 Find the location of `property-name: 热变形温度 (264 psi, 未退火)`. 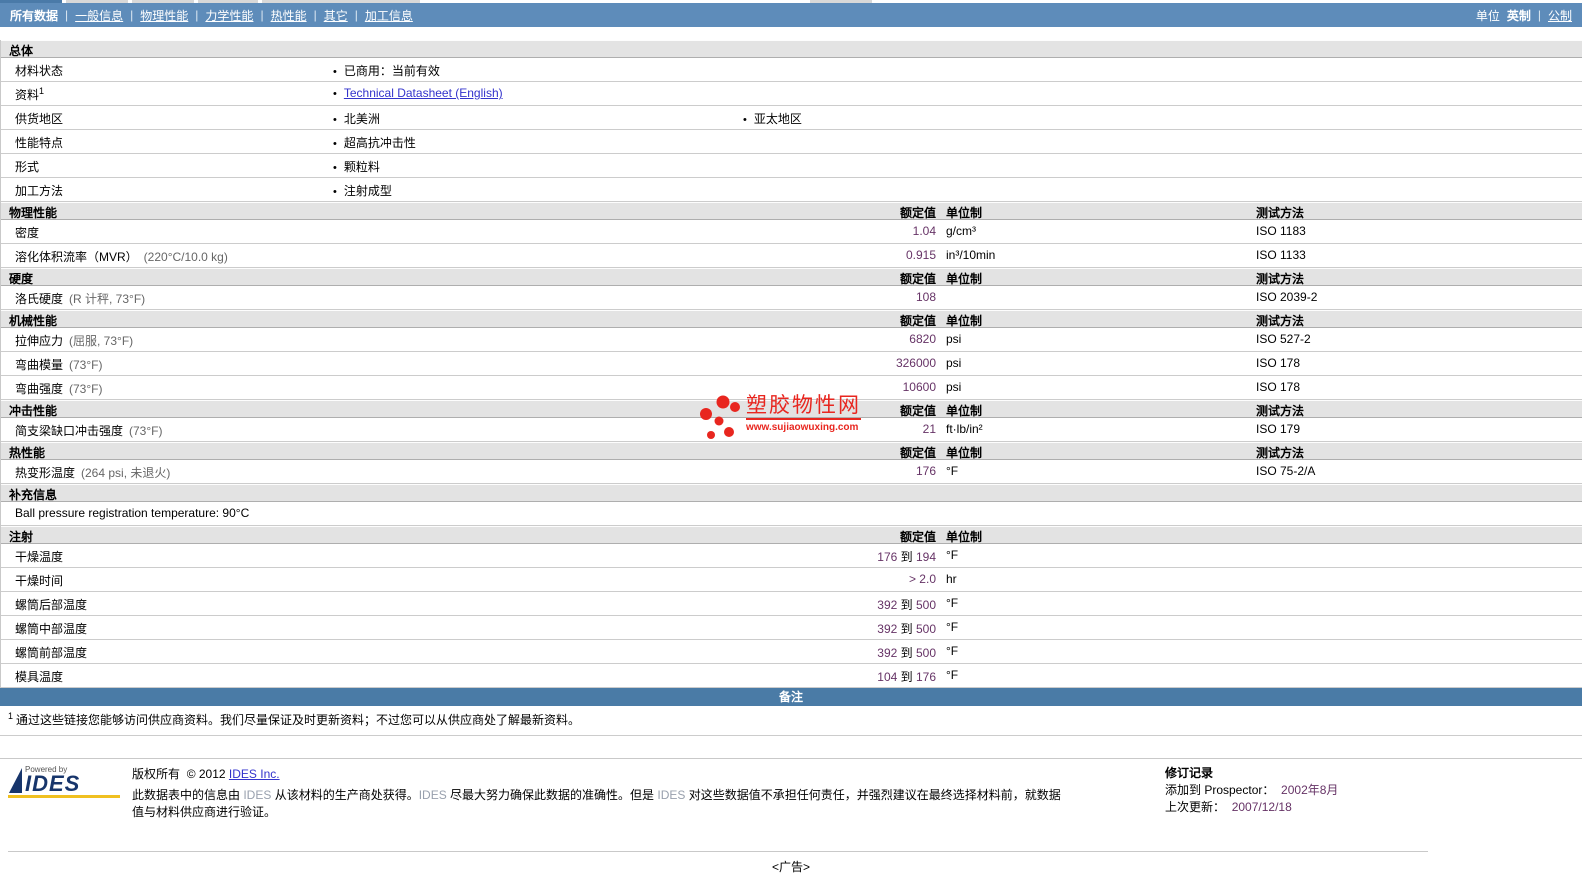

property-name: 热变形温度 (264 psi, 未退火) is located at coordinates (93, 473).